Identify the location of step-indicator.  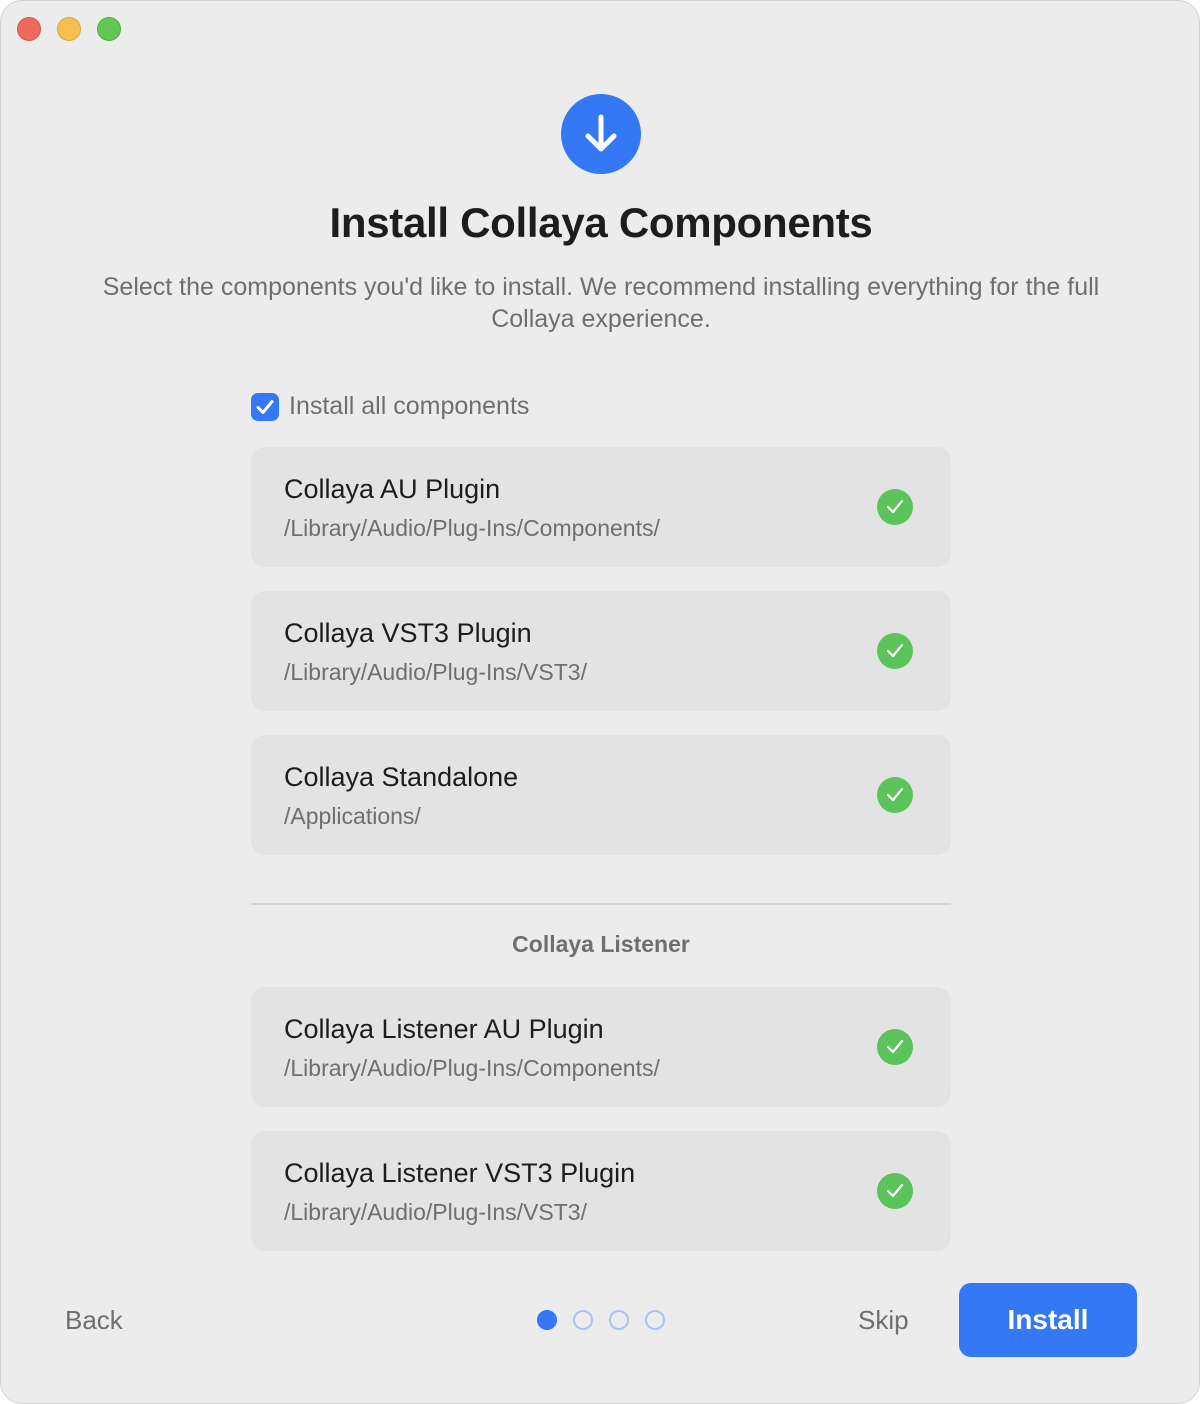
(601, 1320).